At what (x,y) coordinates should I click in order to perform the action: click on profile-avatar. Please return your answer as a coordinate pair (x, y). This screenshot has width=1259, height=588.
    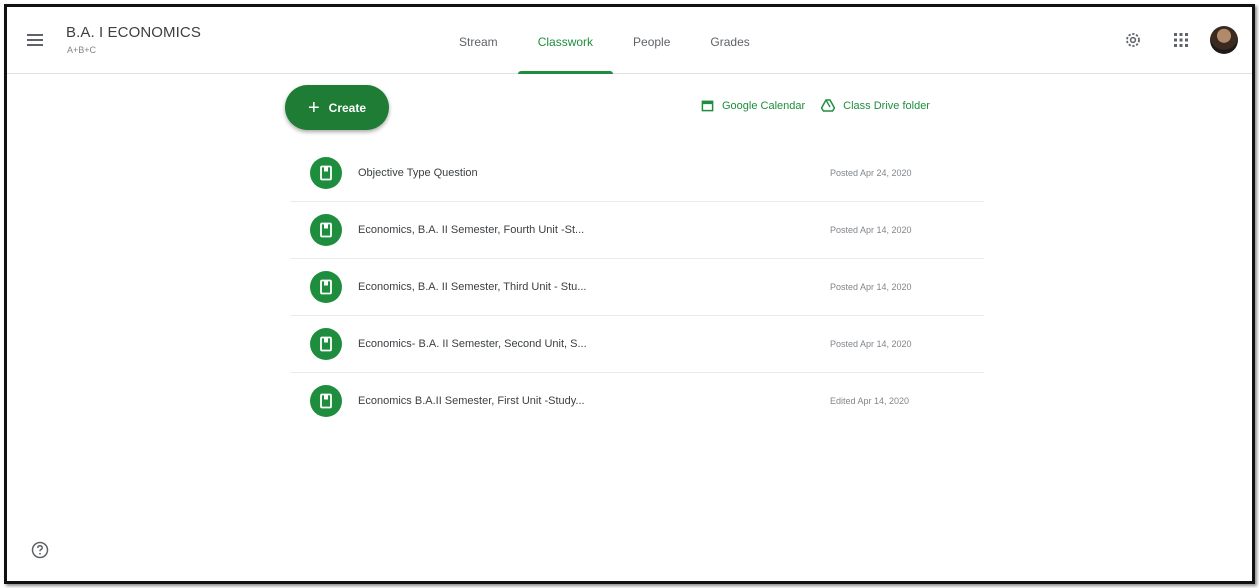
    Looking at the image, I should click on (1224, 40).